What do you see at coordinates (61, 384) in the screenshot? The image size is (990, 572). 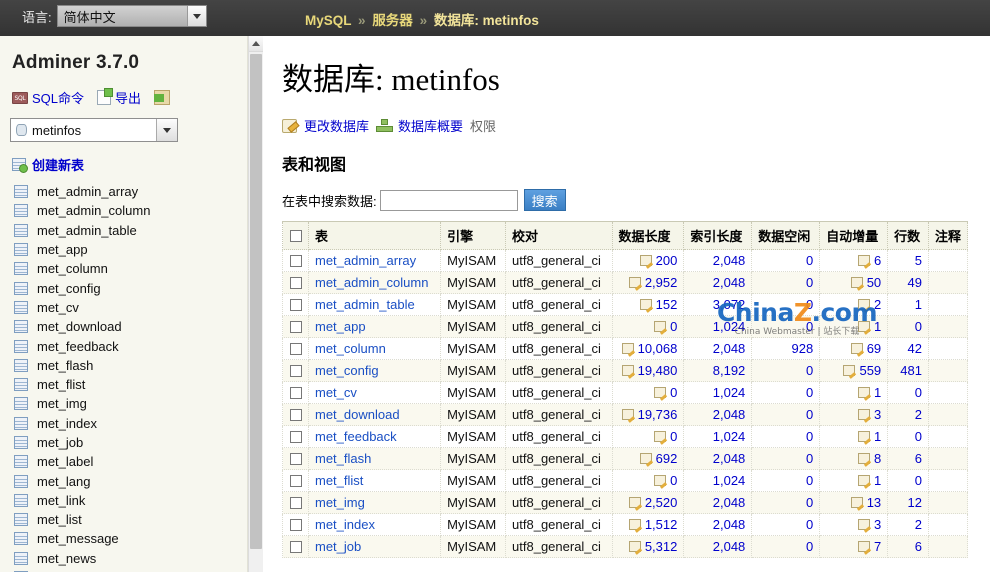 I see `sidebar-table-link: met_flist` at bounding box center [61, 384].